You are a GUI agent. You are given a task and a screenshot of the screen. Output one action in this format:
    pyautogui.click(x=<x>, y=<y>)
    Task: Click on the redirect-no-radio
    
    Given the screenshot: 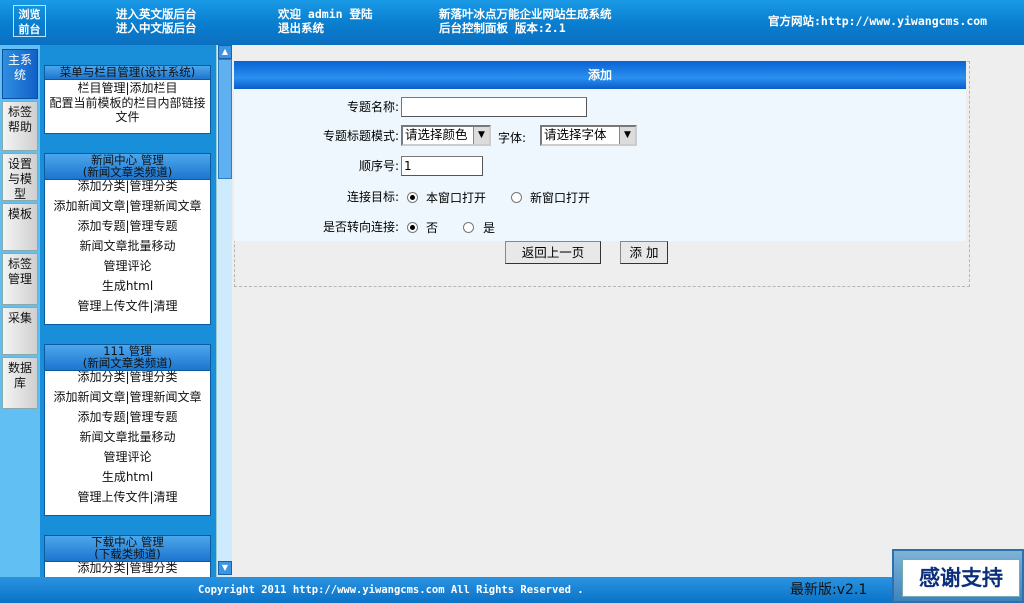 What is the action you would take?
    pyautogui.click(x=412, y=227)
    